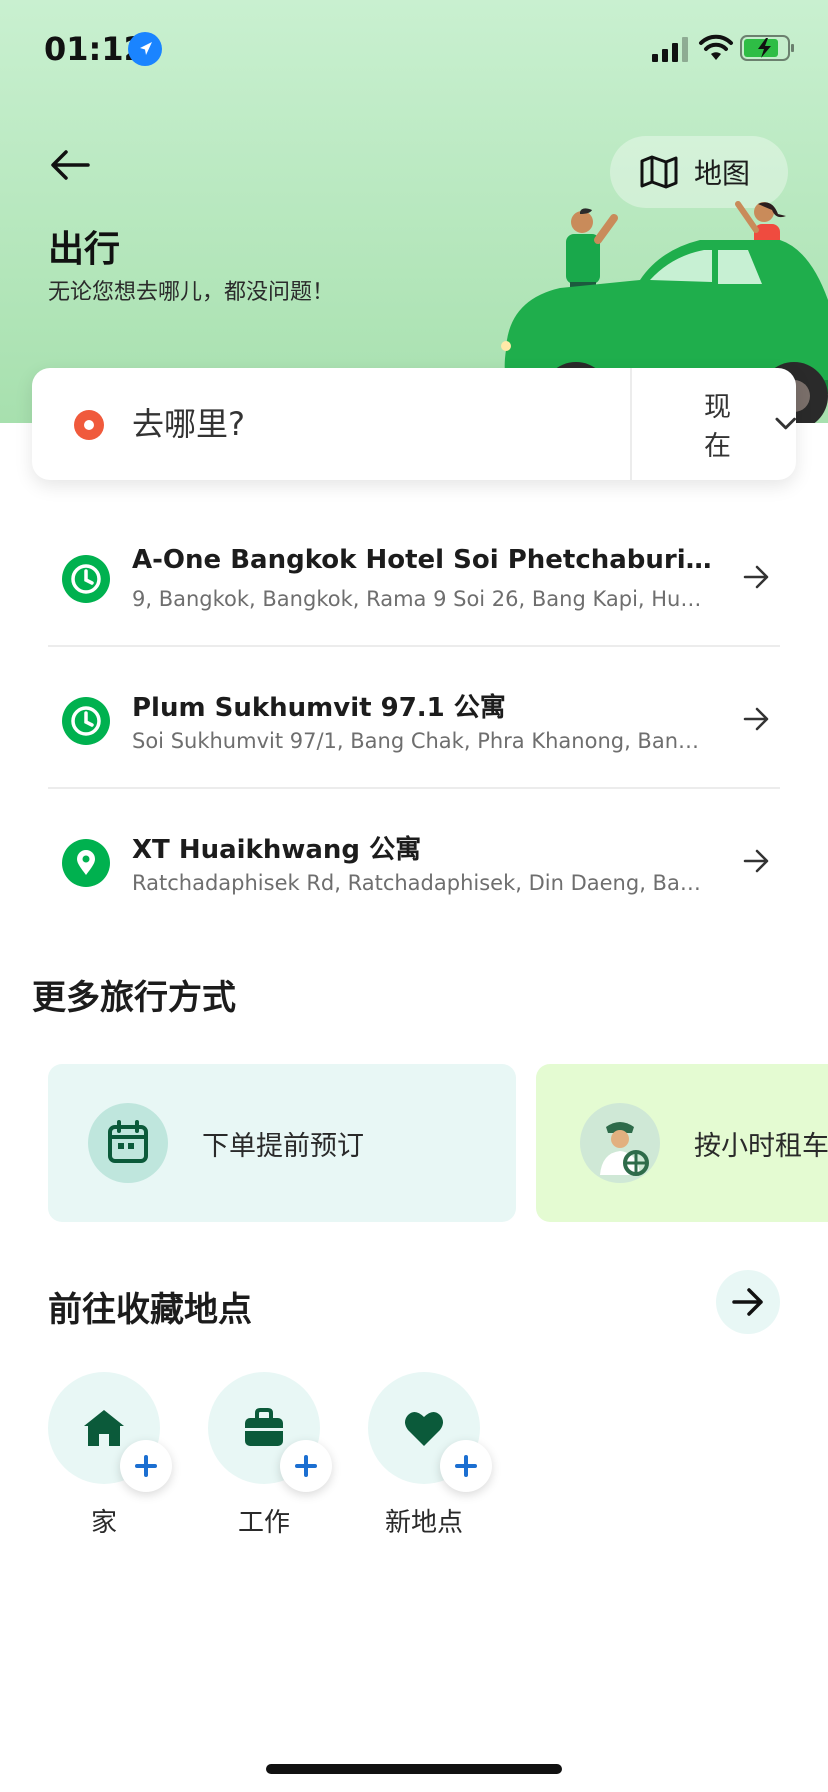 The width and height of the screenshot is (828, 1792). What do you see at coordinates (86, 863) in the screenshot?
I see `location-pin-icon` at bounding box center [86, 863].